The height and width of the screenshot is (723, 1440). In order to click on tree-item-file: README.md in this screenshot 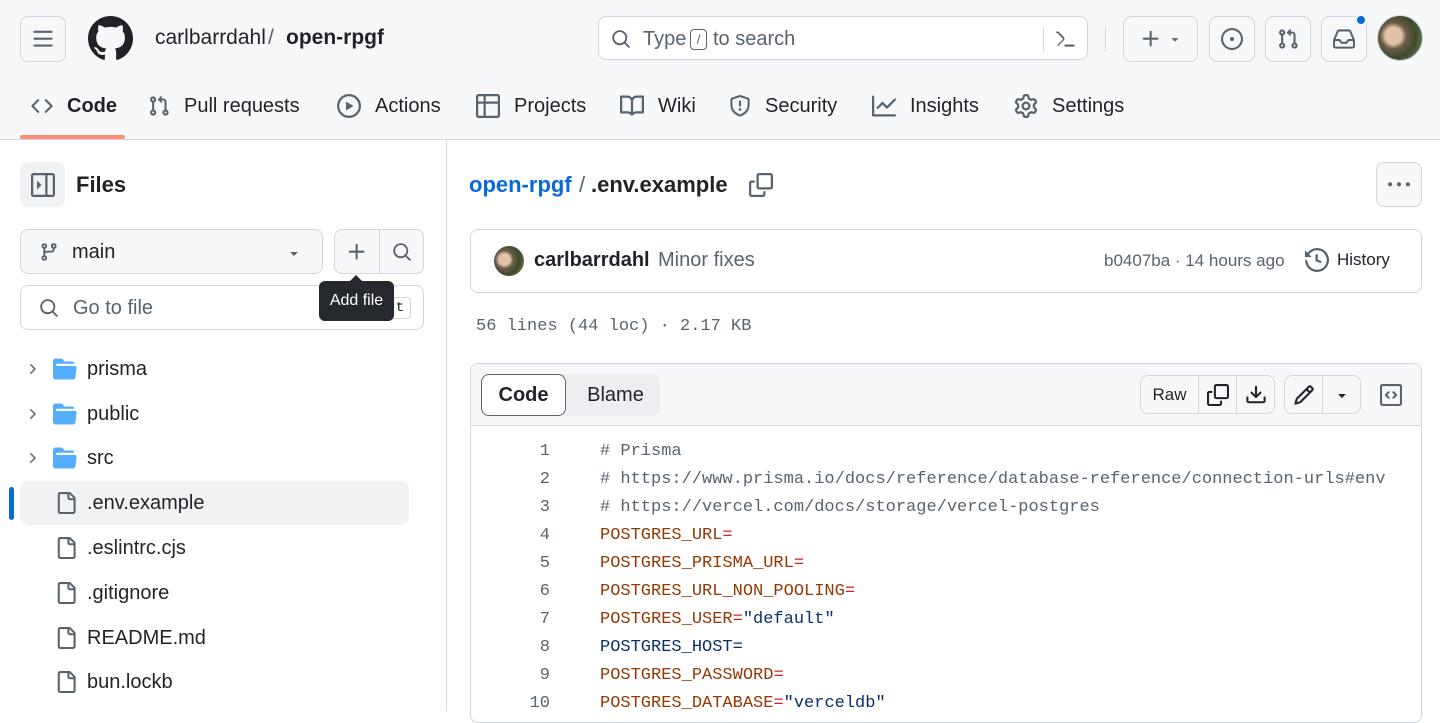, I will do `click(214, 638)`.